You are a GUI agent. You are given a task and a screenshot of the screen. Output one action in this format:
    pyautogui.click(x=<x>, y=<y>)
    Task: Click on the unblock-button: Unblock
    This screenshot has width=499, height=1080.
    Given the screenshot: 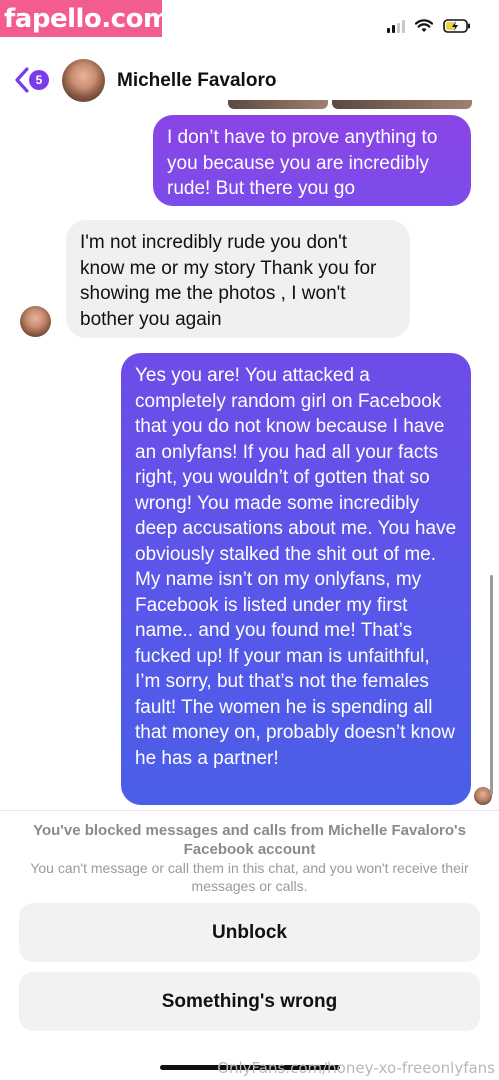 What is the action you would take?
    pyautogui.click(x=249, y=932)
    